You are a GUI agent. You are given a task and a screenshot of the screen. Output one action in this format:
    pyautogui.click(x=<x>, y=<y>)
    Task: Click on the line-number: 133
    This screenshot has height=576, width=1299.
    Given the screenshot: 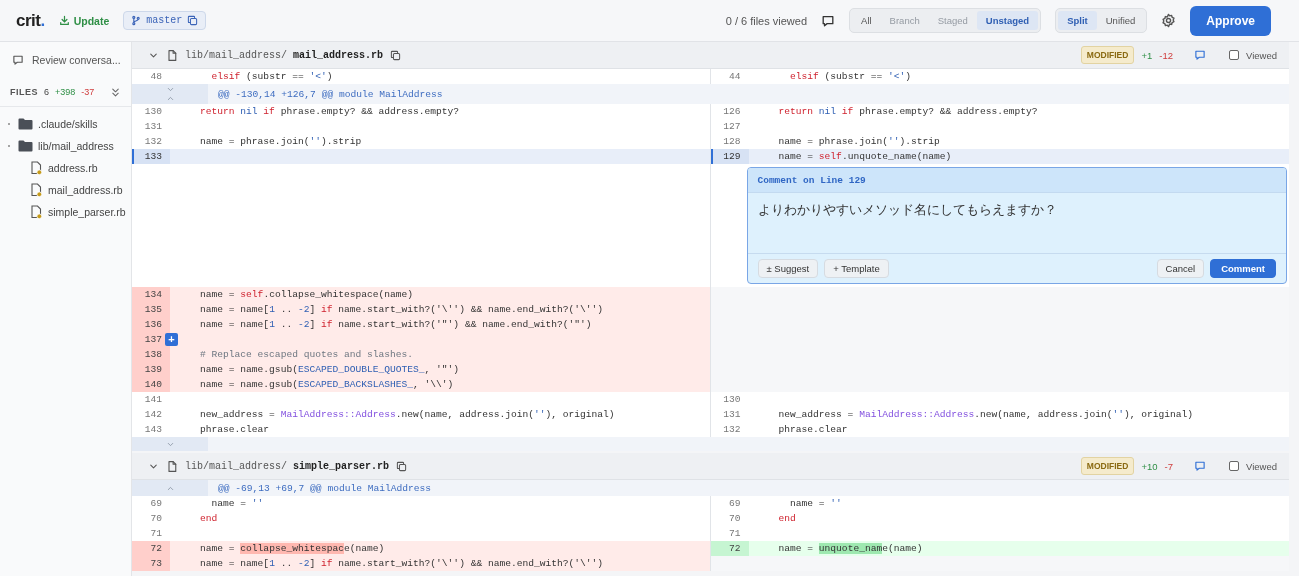 What is the action you would take?
    pyautogui.click(x=151, y=156)
    